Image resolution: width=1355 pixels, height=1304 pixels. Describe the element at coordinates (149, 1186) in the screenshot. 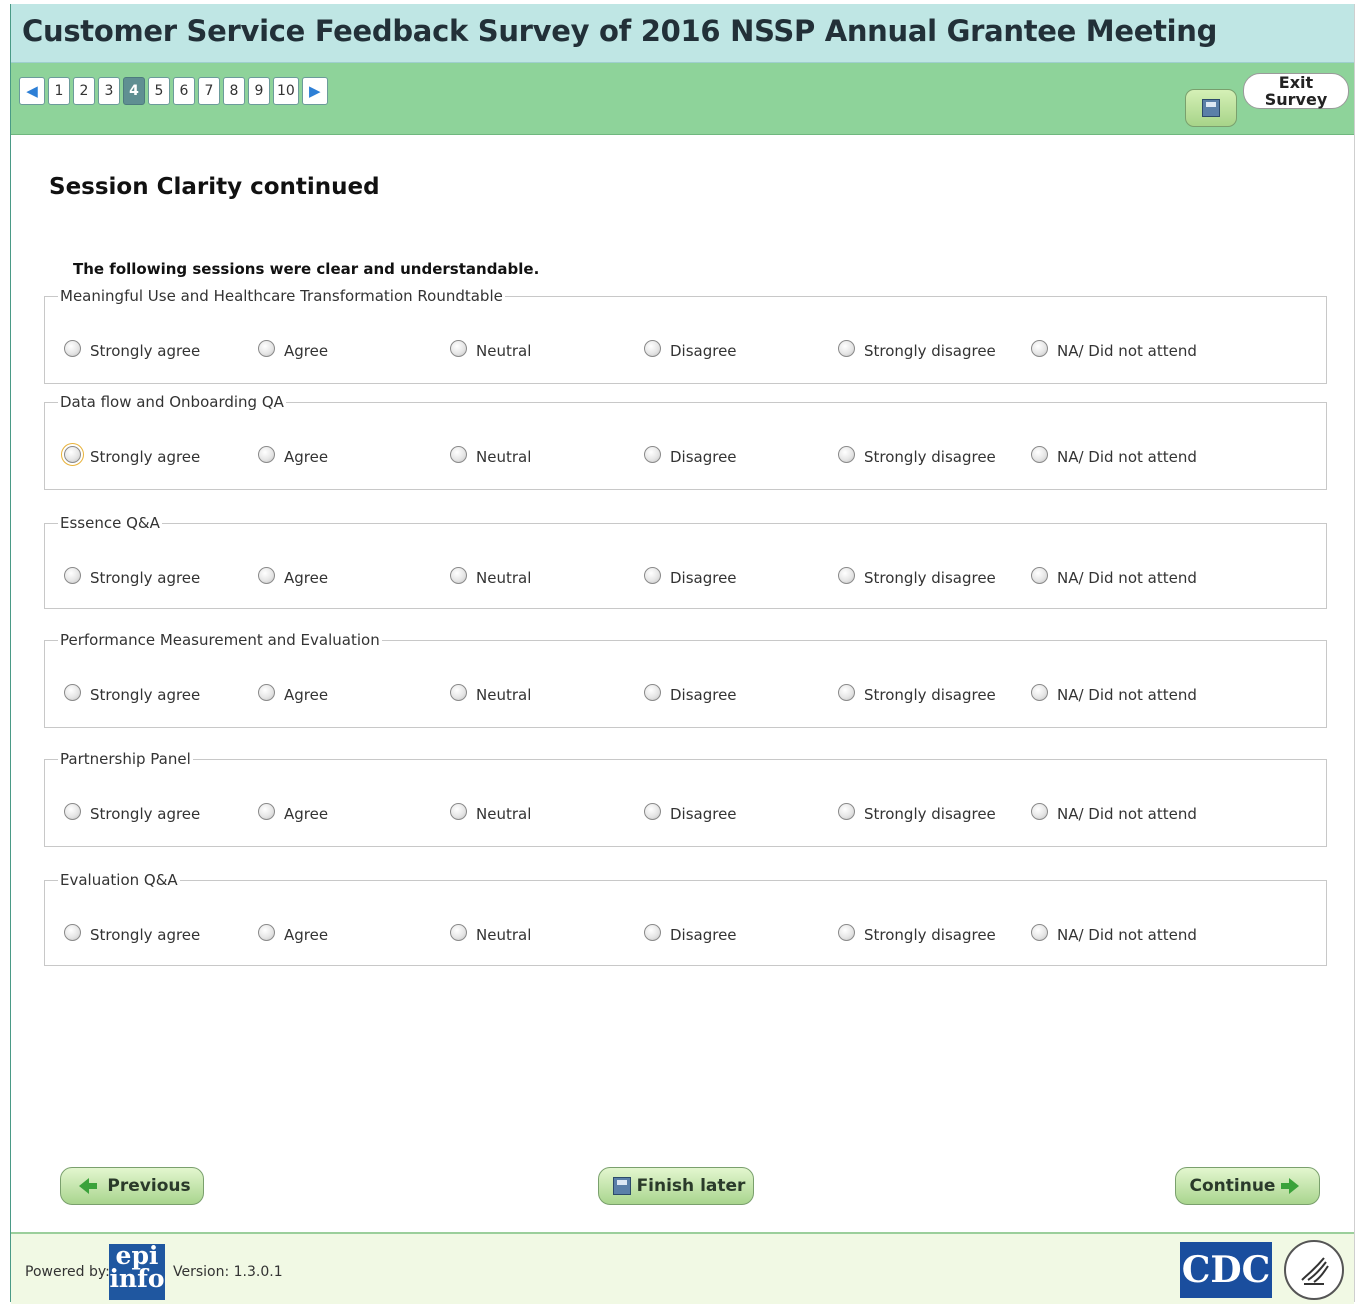

I see `previous-label: Previous` at that location.